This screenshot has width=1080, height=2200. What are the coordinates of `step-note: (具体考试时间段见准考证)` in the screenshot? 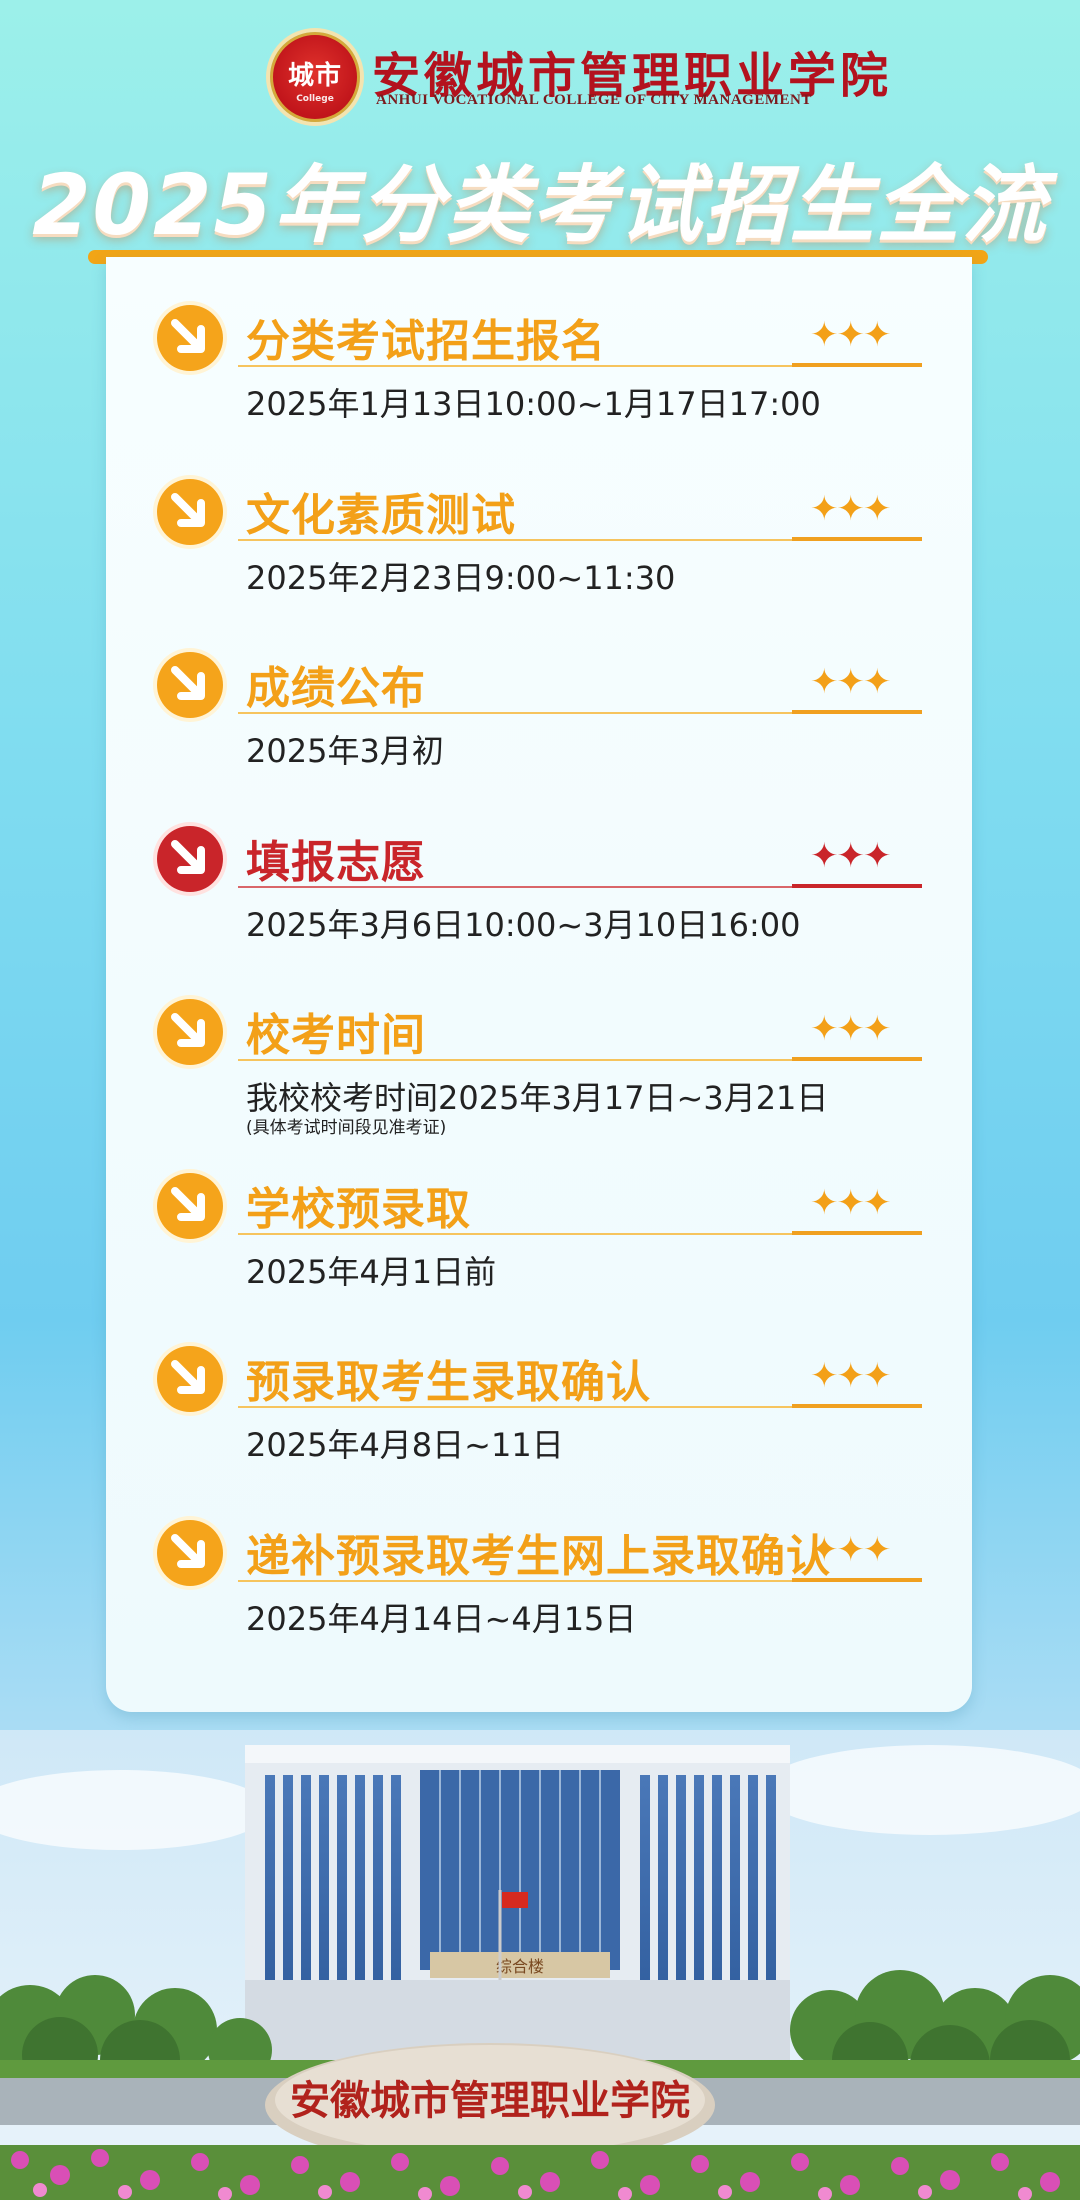 It's located at (346, 1128).